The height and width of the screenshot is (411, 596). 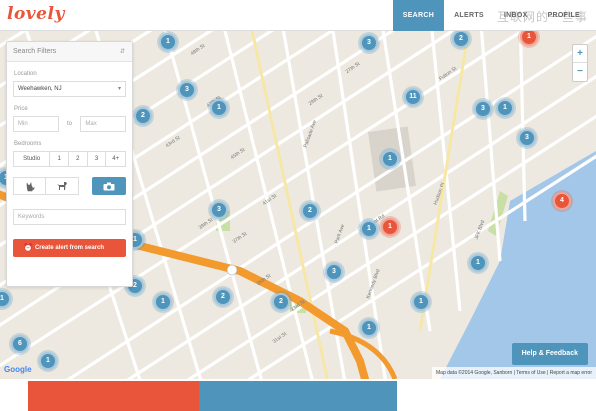 I want to click on listing-cluster-featured: 4, so click(x=562, y=201).